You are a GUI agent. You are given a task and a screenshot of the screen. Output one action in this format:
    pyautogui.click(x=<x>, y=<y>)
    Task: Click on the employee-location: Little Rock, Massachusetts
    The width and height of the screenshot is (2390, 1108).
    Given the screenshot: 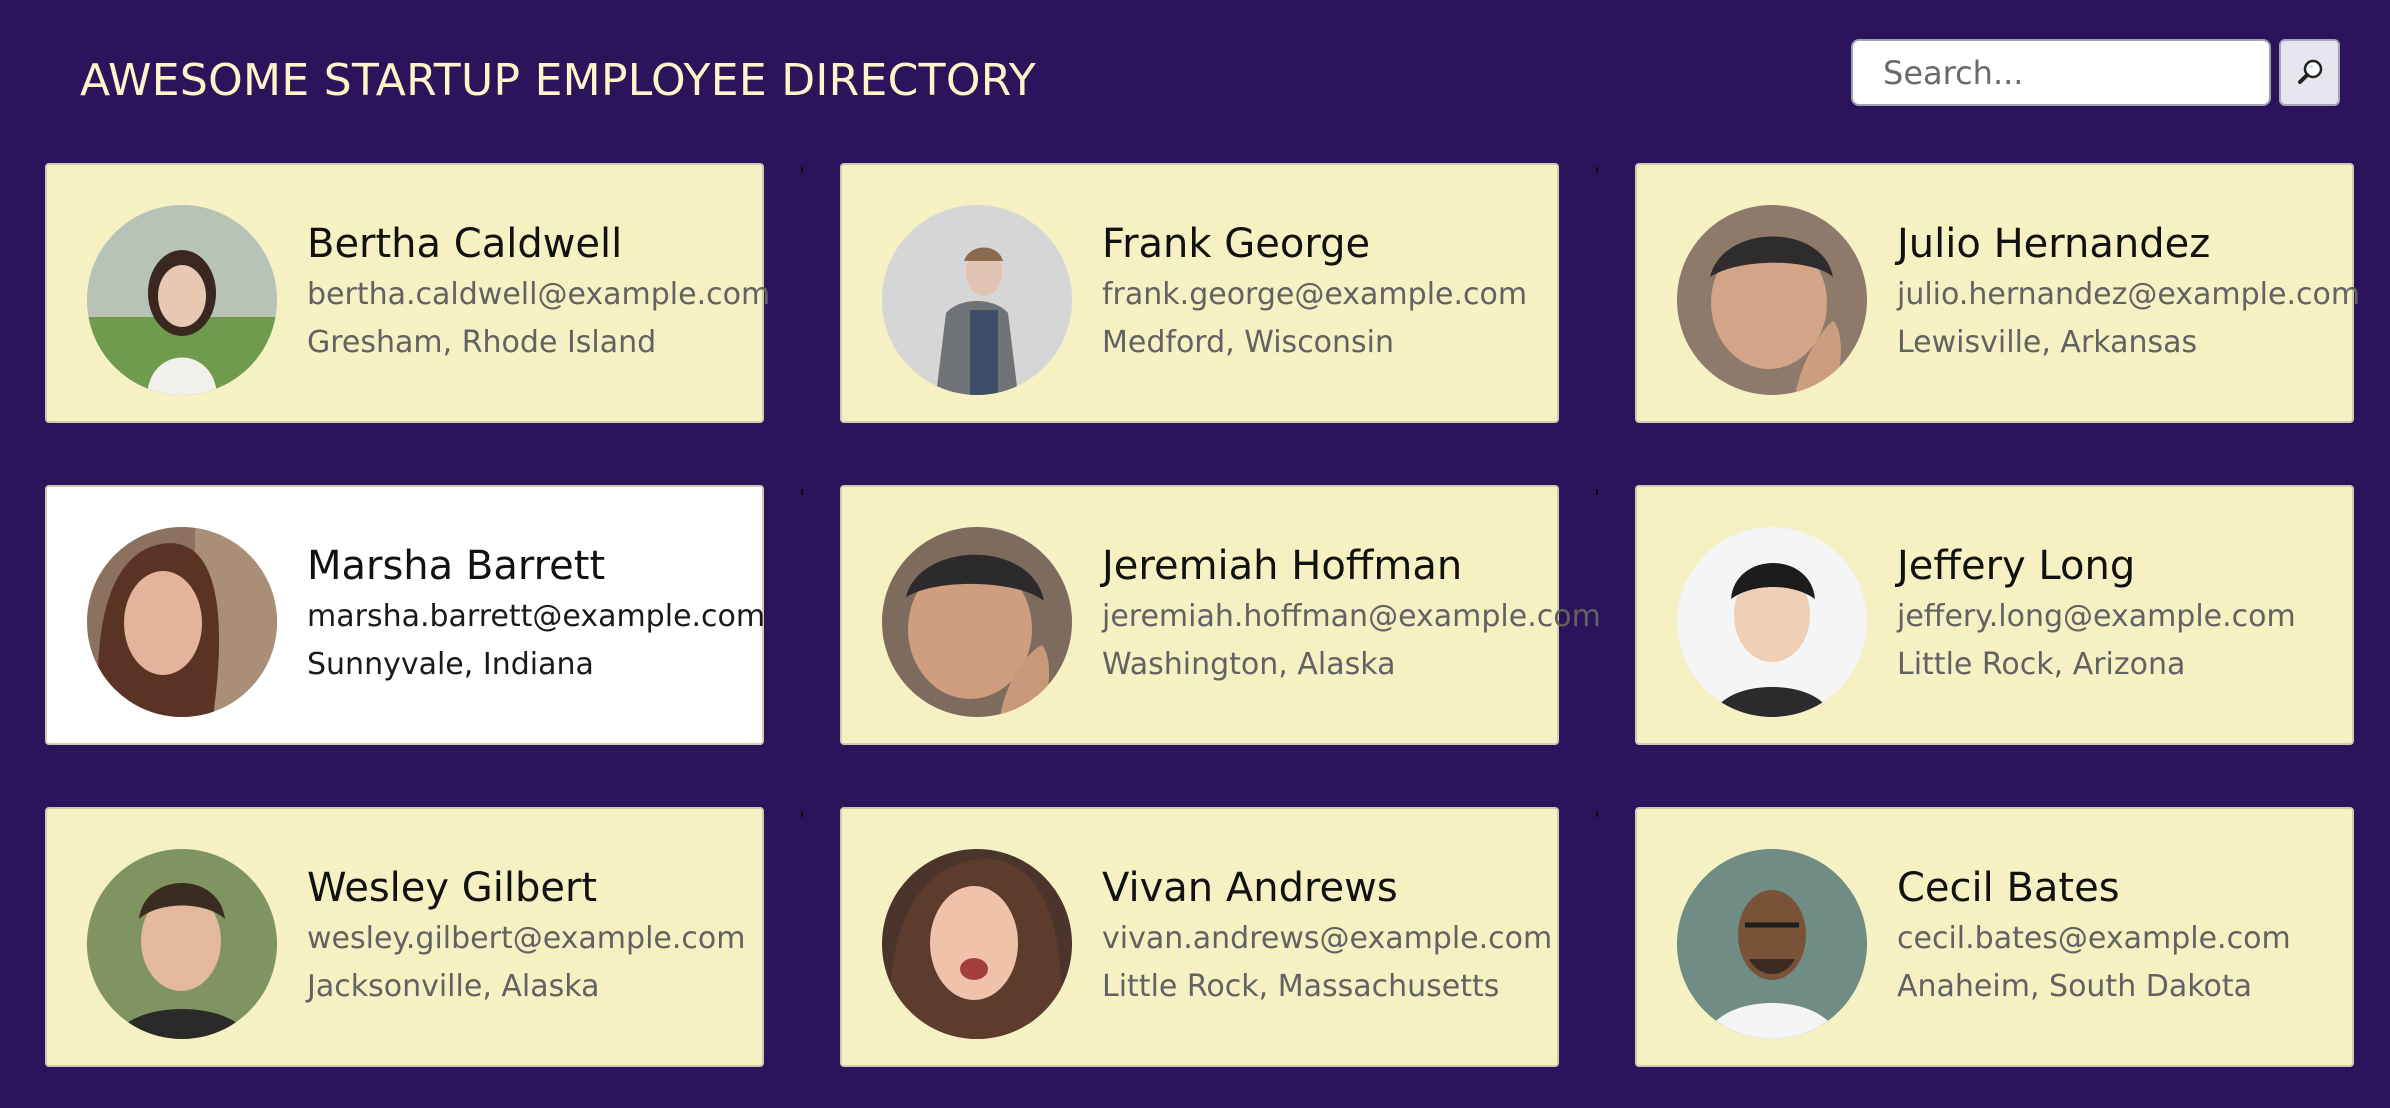 What is the action you would take?
    pyautogui.click(x=1301, y=986)
    